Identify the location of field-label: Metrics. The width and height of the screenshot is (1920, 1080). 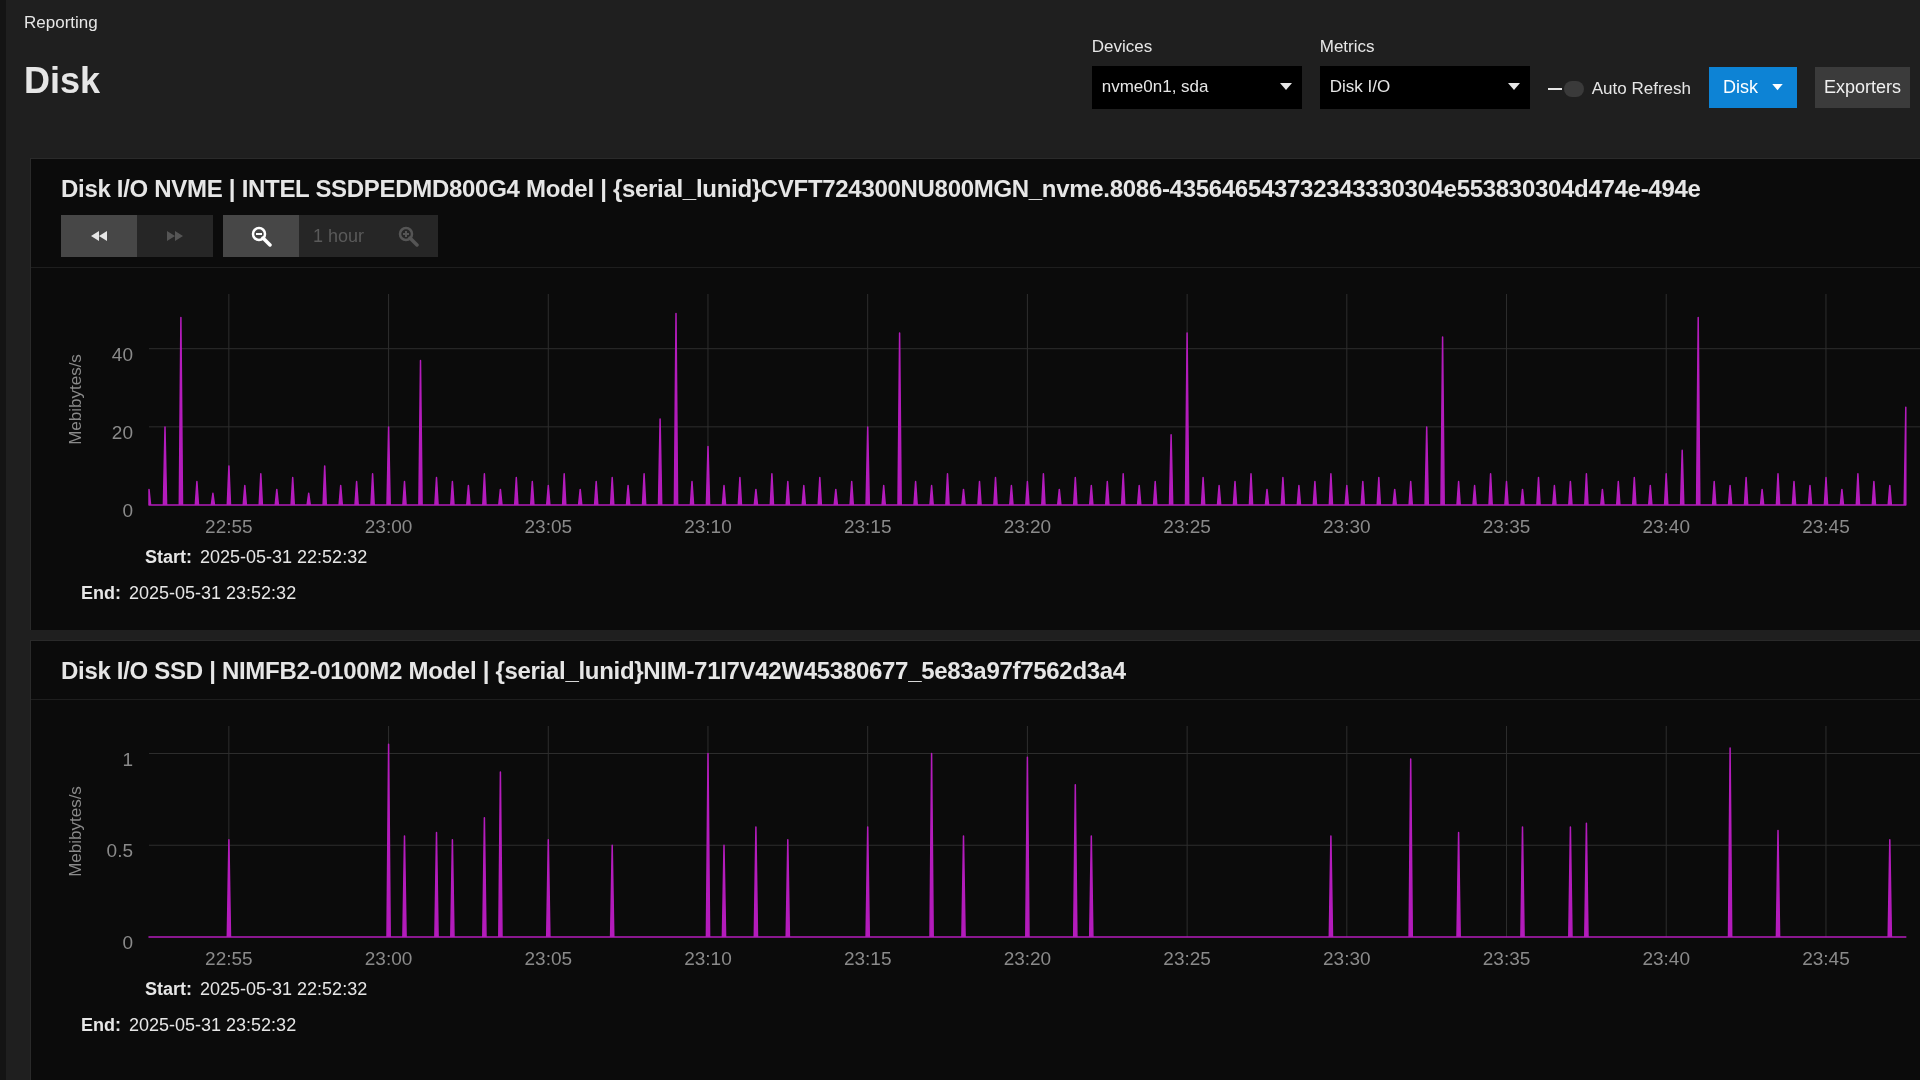
(1347, 47).